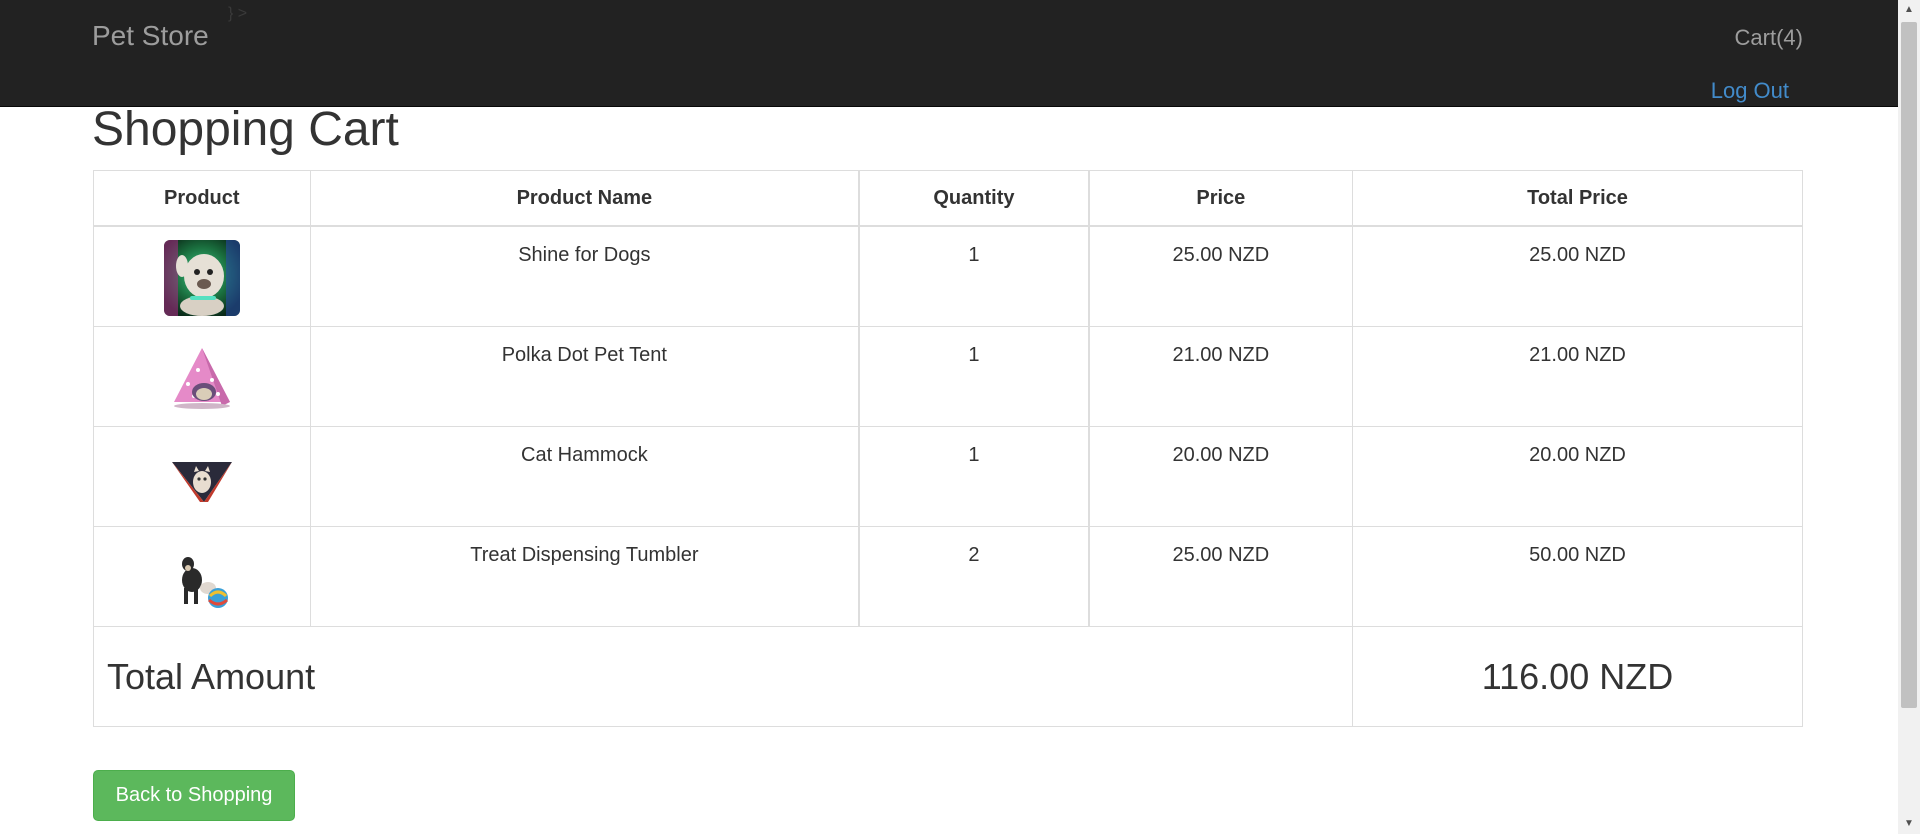  I want to click on total-price-cell: 20.00 NZD, so click(1577, 476).